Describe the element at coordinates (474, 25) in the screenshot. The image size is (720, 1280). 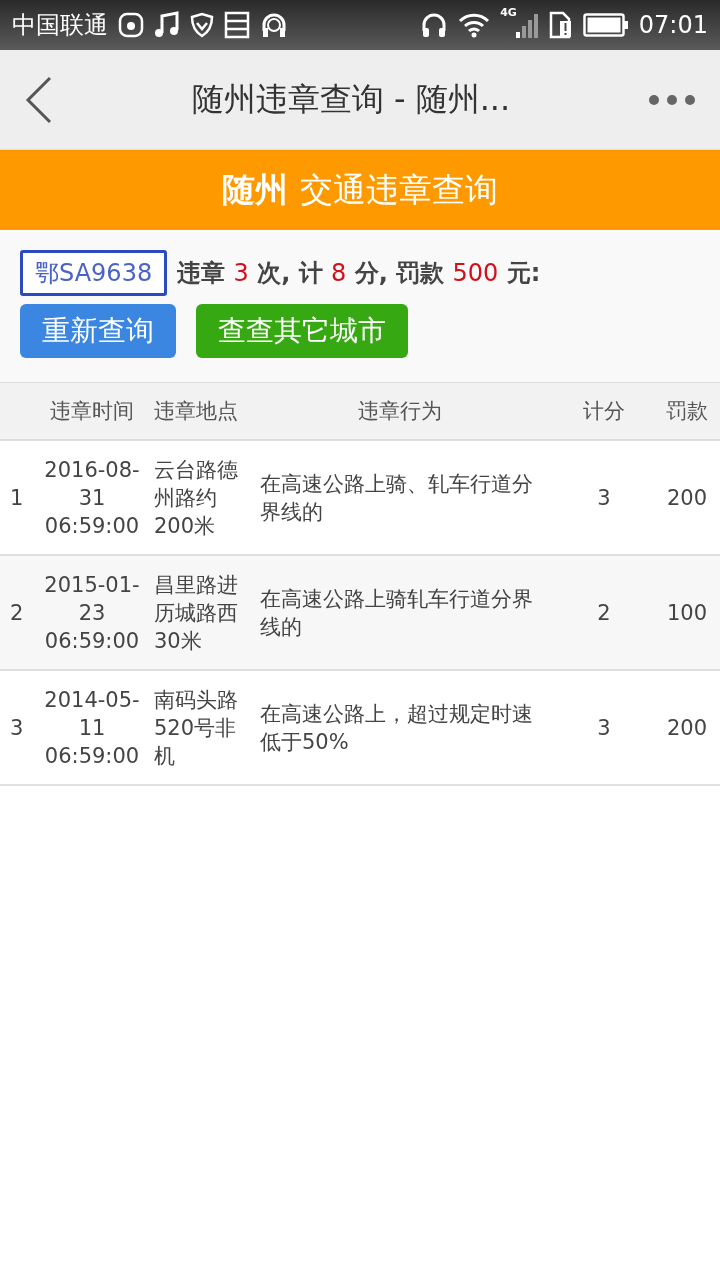
I see `wifi-icon` at that location.